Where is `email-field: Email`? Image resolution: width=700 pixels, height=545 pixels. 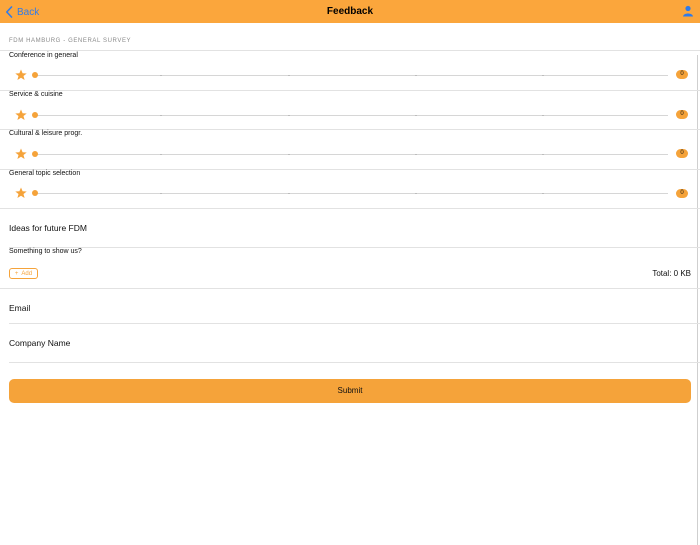 email-field: Email is located at coordinates (19, 308).